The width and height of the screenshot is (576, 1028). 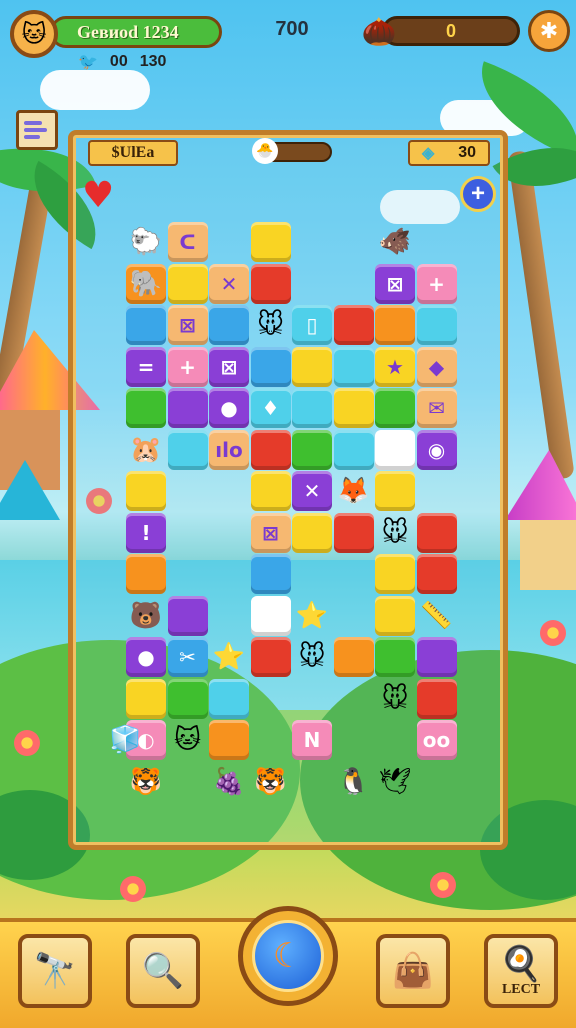 What do you see at coordinates (436, 740) in the screenshot?
I see `board-tile: oo` at bounding box center [436, 740].